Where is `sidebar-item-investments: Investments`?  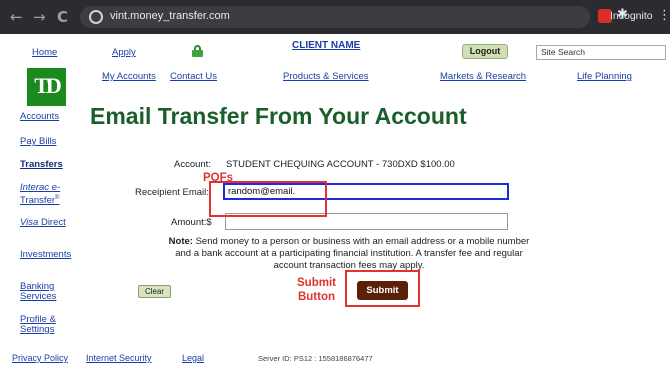 sidebar-item-investments: Investments is located at coordinates (45, 255).